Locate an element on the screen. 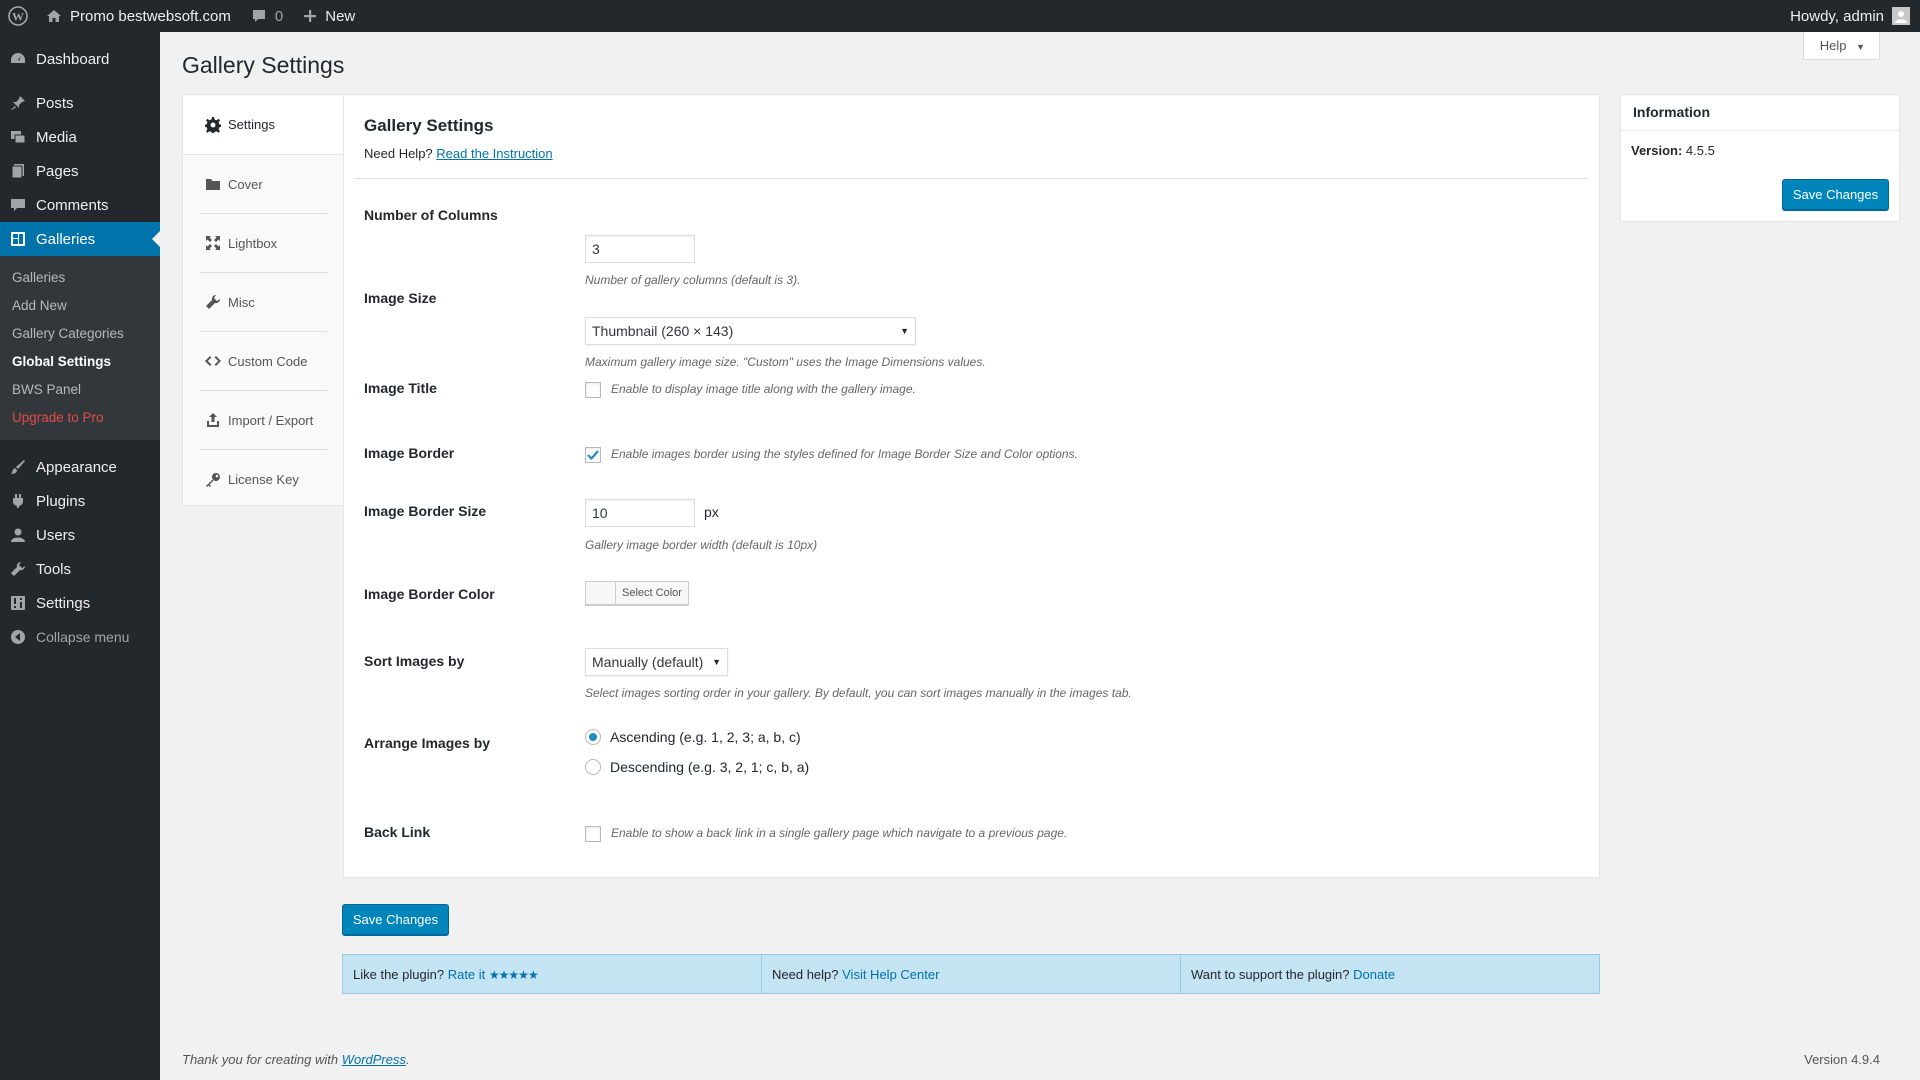 The height and width of the screenshot is (1080, 1920). tab-settings: Settings is located at coordinates (263, 125).